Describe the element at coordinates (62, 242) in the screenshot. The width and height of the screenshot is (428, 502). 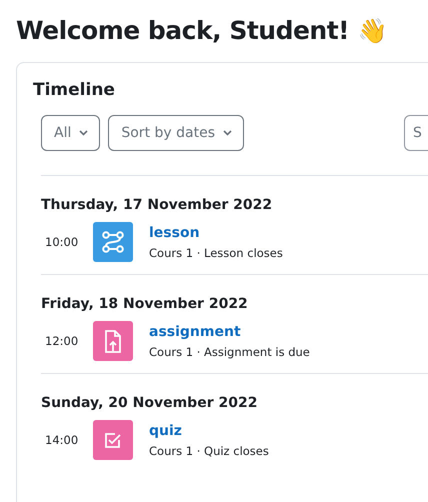
I see `event-time: 10:00` at that location.